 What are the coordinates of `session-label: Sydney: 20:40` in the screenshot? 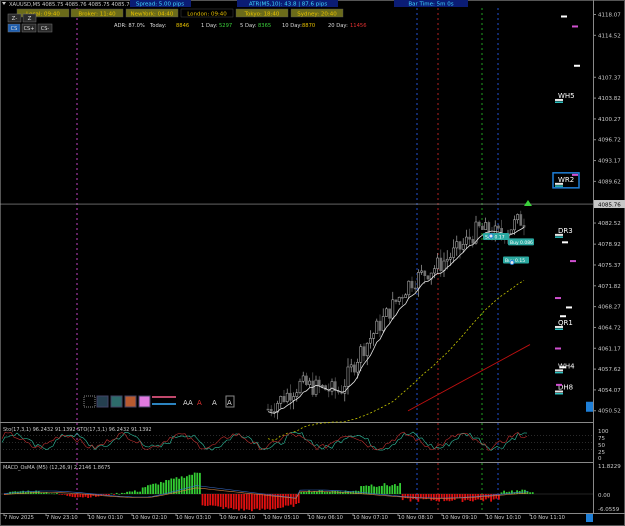 It's located at (317, 15).